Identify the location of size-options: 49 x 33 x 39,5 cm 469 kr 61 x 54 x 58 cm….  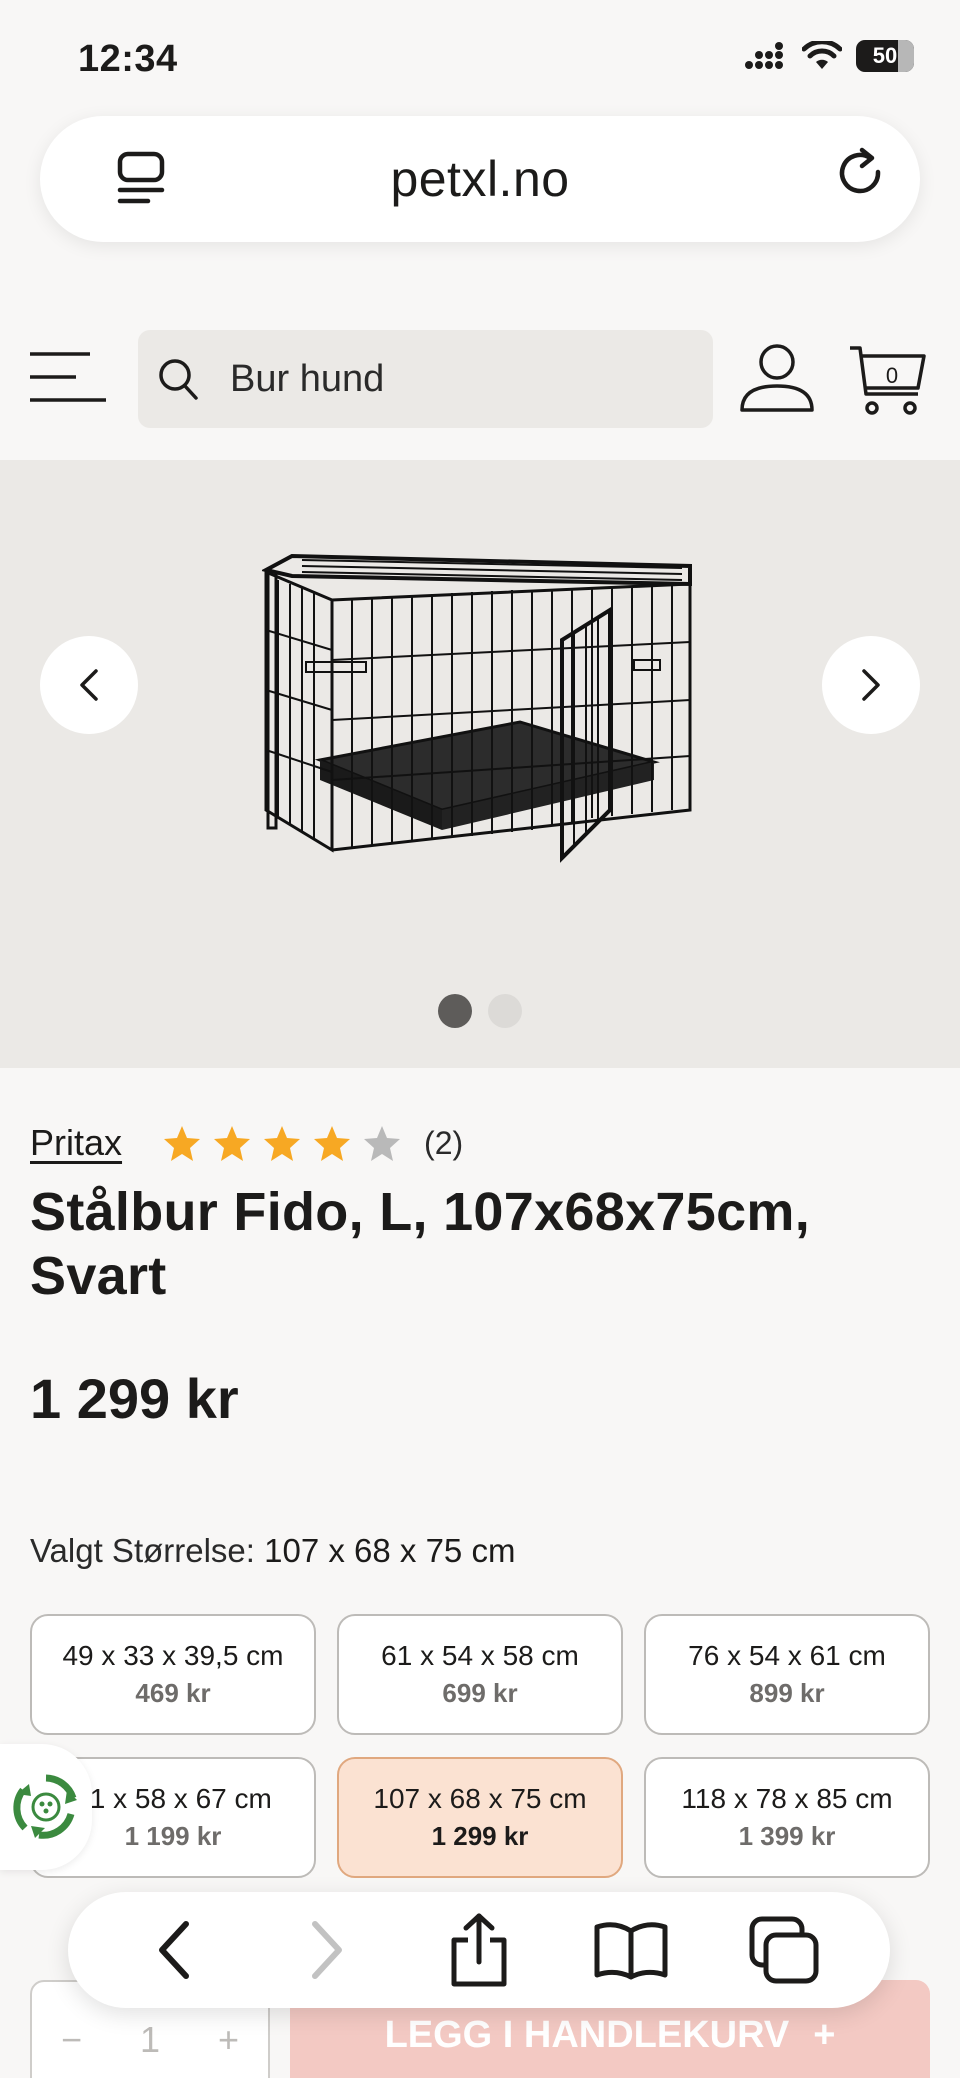
(480, 1746).